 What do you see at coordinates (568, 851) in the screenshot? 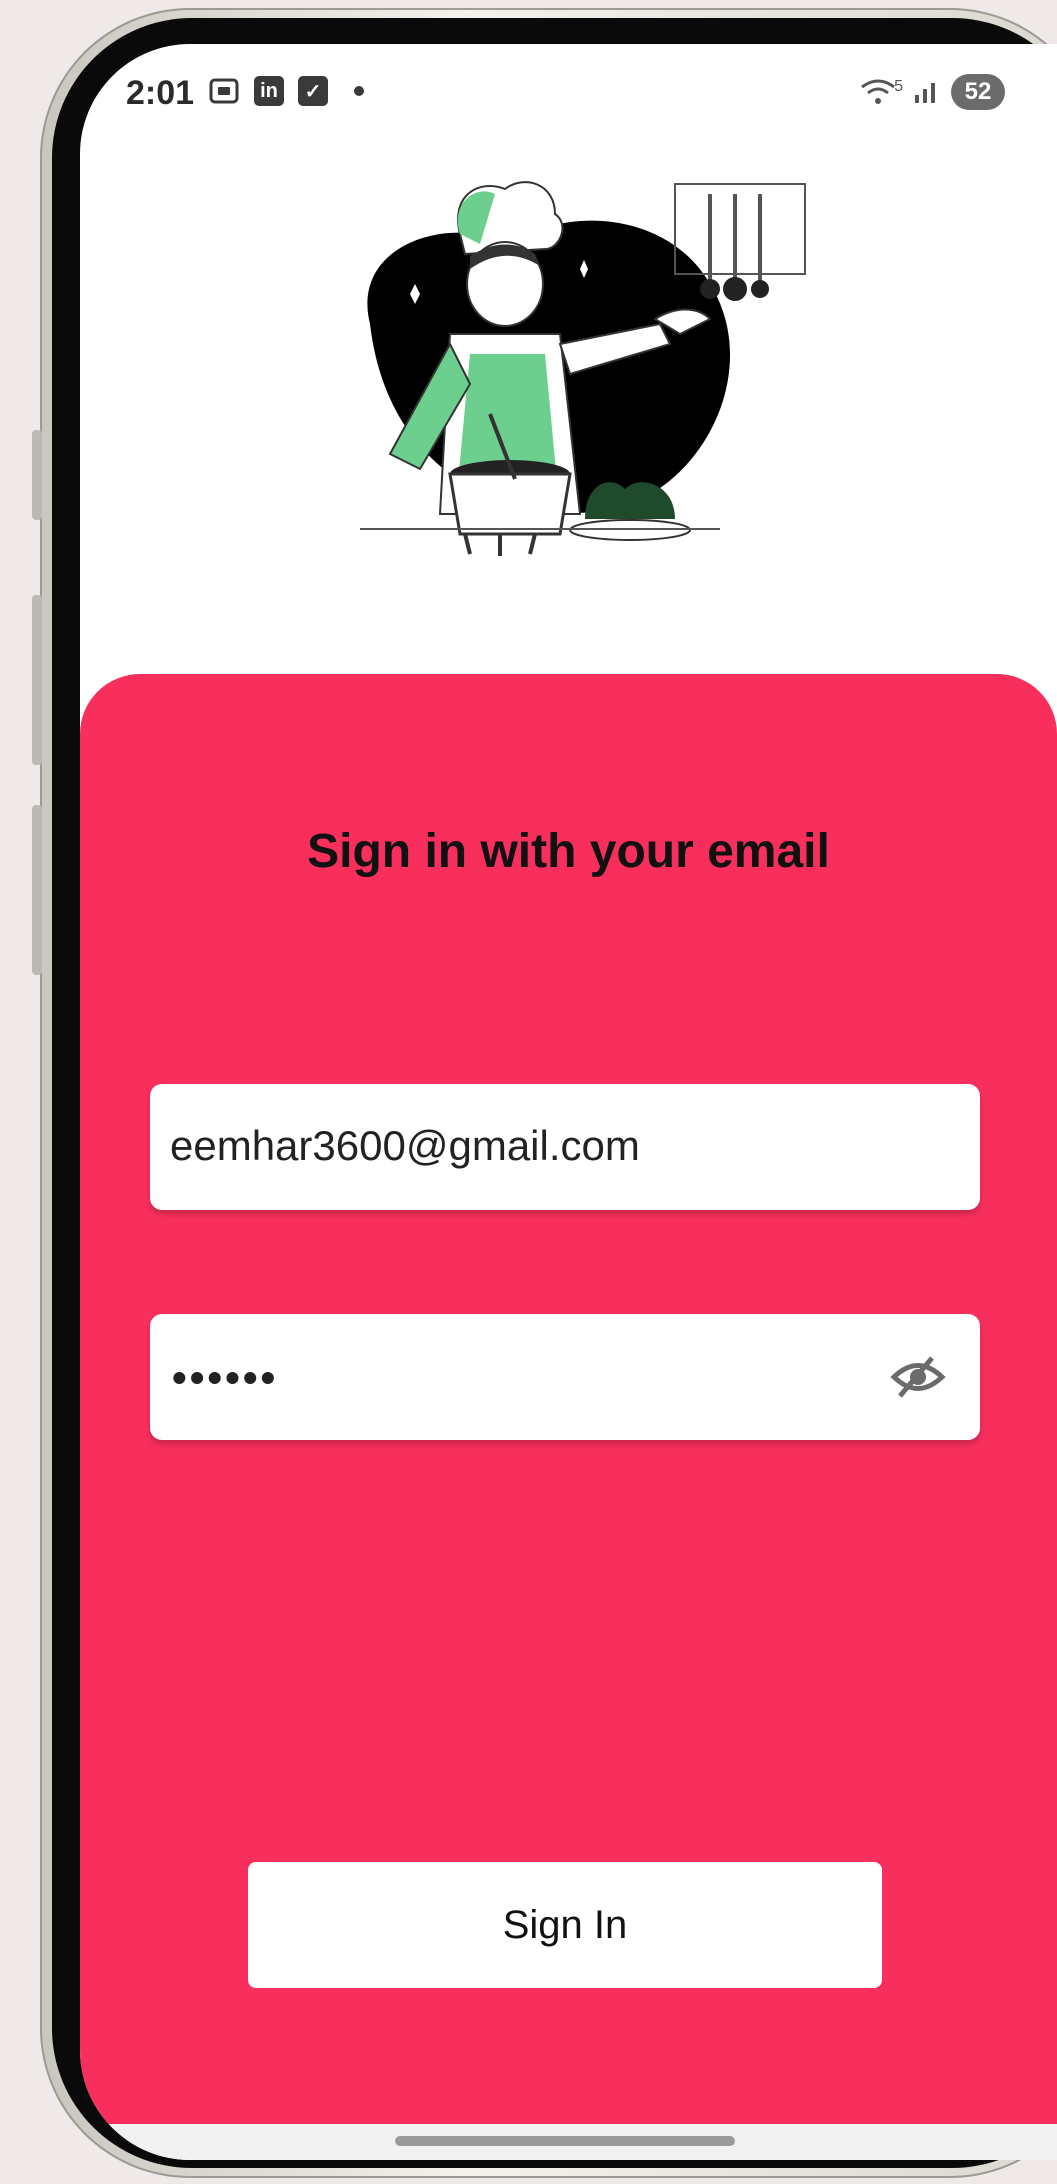
I see `signin-title: Sign in with your email` at bounding box center [568, 851].